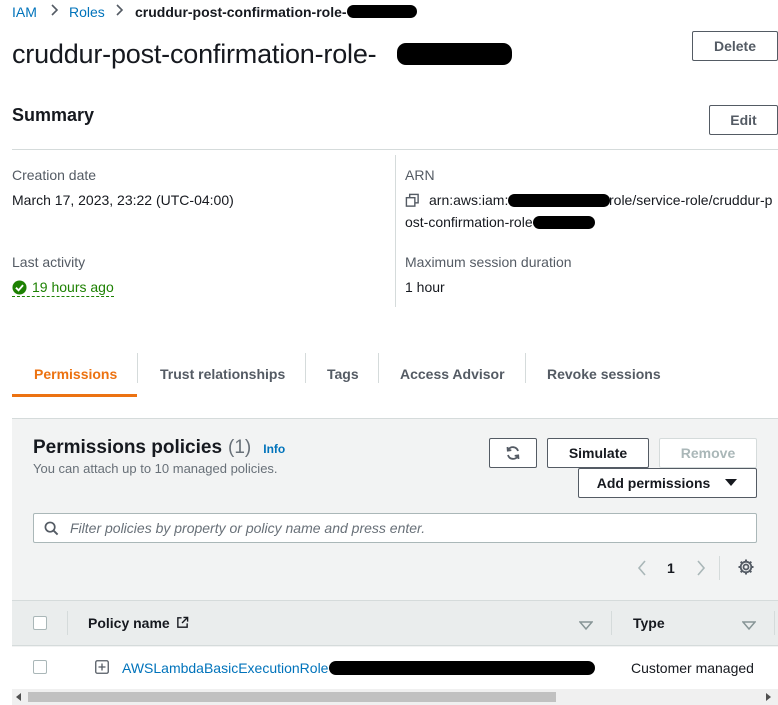  What do you see at coordinates (49, 262) in the screenshot?
I see `last-activity-label: Last activity` at bounding box center [49, 262].